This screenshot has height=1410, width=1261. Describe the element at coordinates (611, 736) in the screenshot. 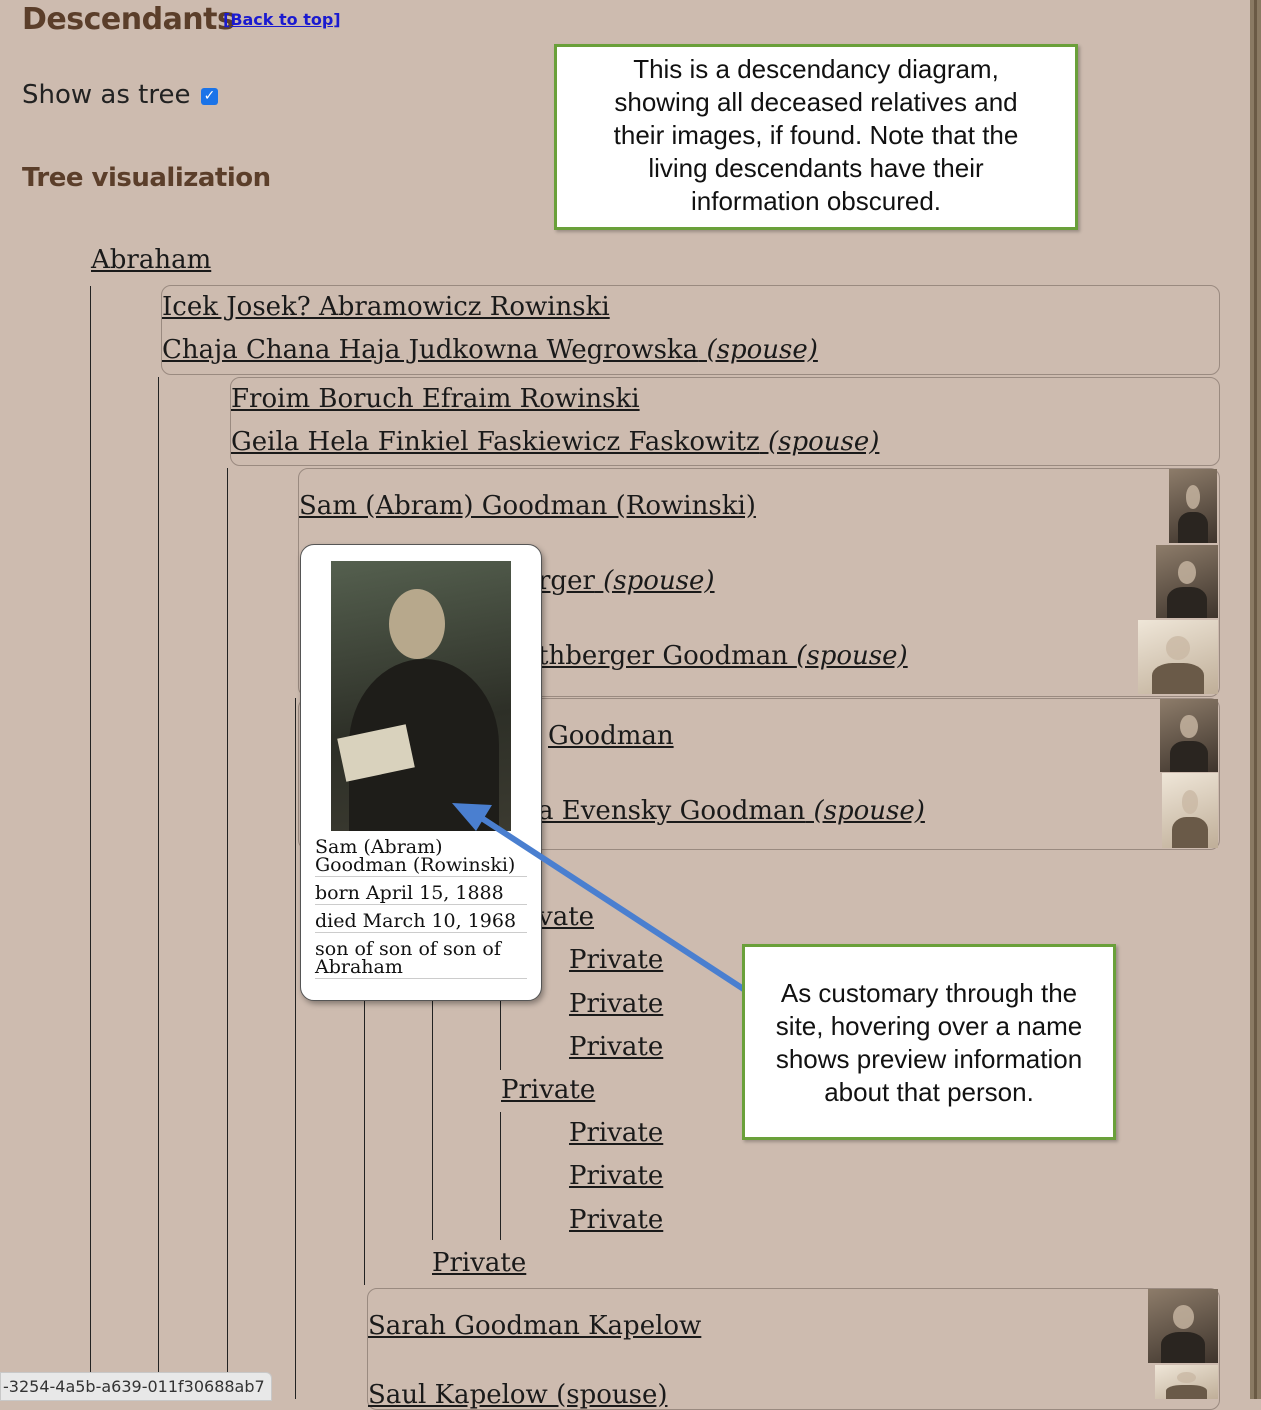

I see `person-goodman-child-link: Goodman` at that location.